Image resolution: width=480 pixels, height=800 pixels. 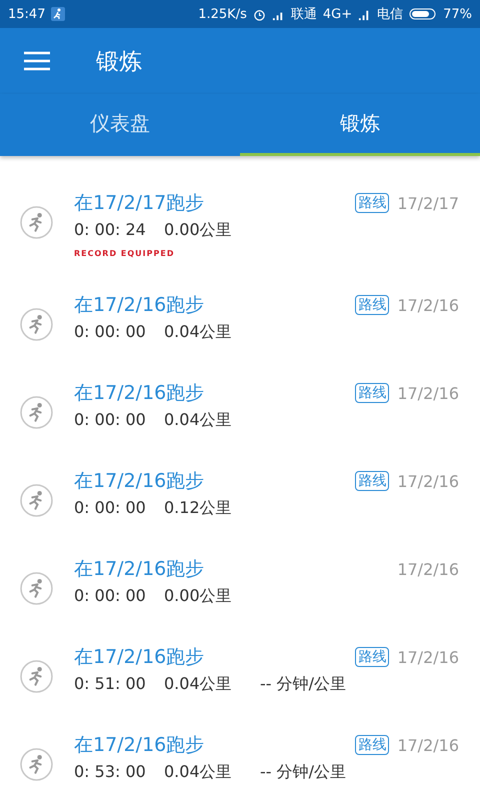 What do you see at coordinates (390, 14) in the screenshot?
I see `carrier-name: 电信` at bounding box center [390, 14].